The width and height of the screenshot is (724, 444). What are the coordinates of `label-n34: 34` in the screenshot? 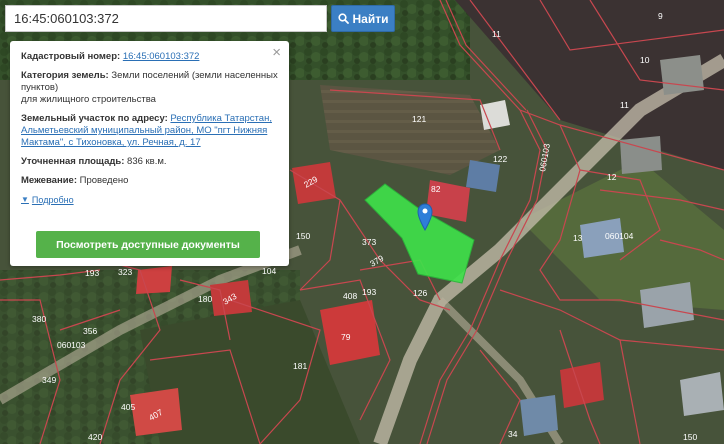 It's located at (513, 434).